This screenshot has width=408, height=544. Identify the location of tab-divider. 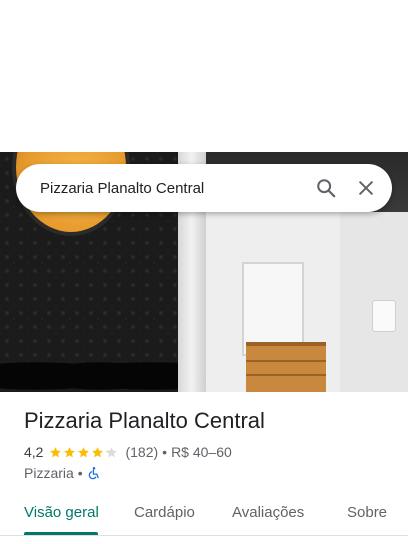
(204, 535).